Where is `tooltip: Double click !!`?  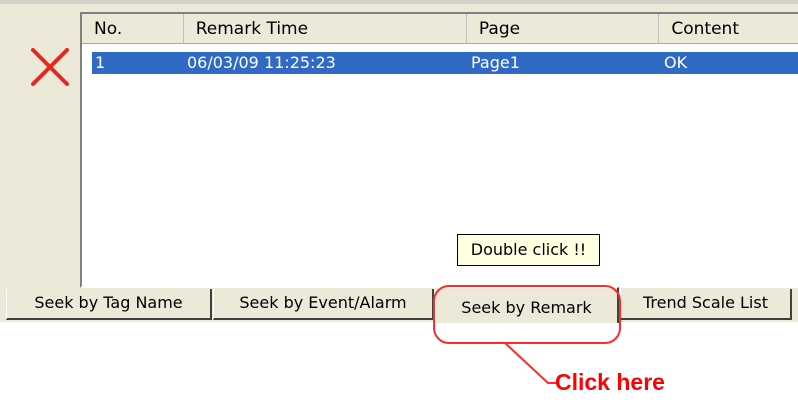
tooltip: Double click !! is located at coordinates (528, 250).